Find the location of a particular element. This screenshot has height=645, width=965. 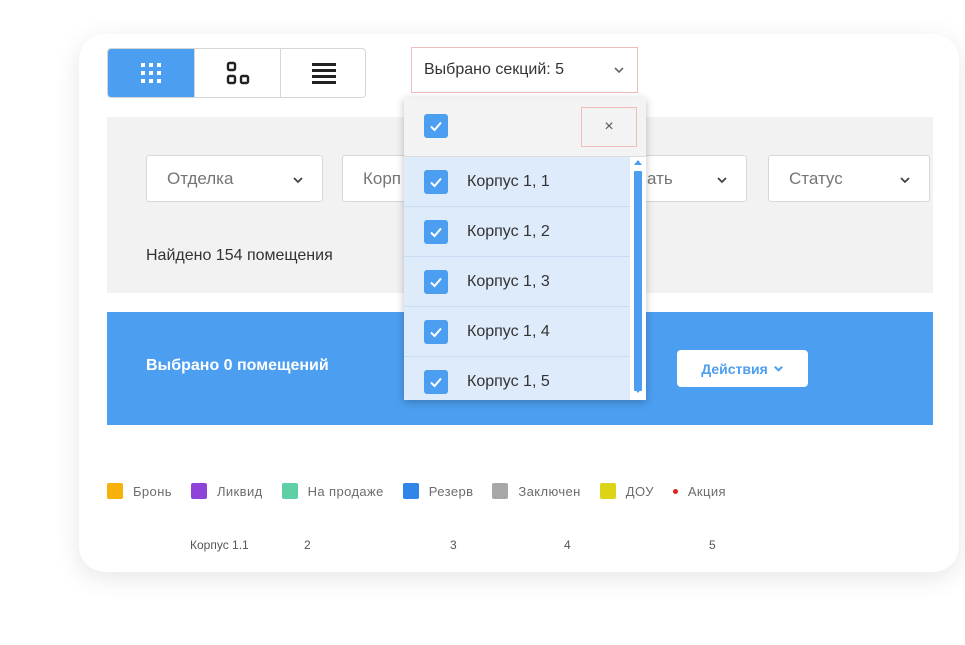

close-icon: × is located at coordinates (609, 126).